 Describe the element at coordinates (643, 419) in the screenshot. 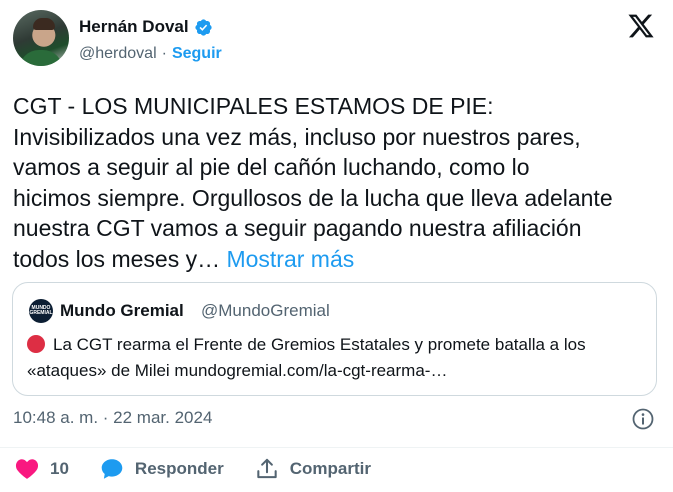

I see `info-icon` at that location.